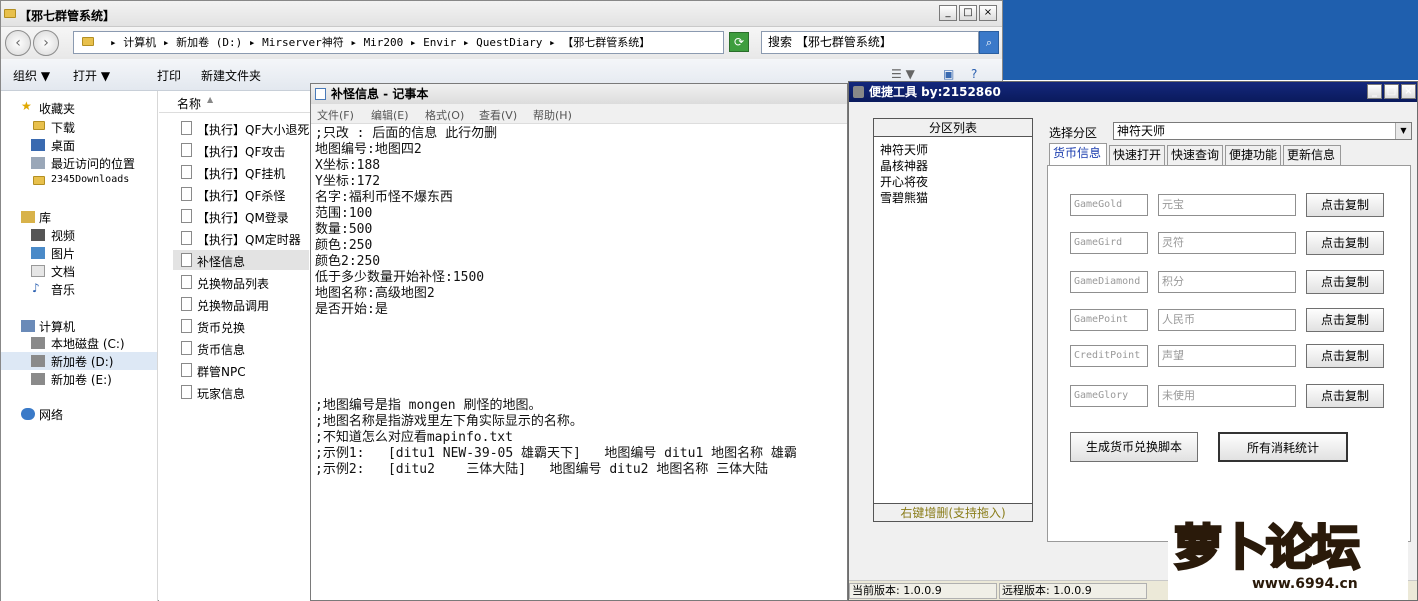 The image size is (1418, 601). Describe the element at coordinates (1109, 356) in the screenshot. I see `currency-key-field: CreditPoint` at that location.